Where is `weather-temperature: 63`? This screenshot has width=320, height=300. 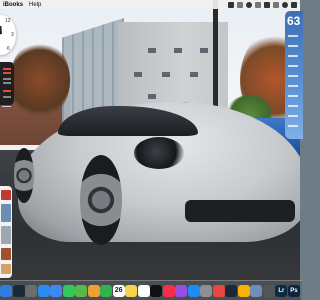 weather-temperature: 63 is located at coordinates (294, 21).